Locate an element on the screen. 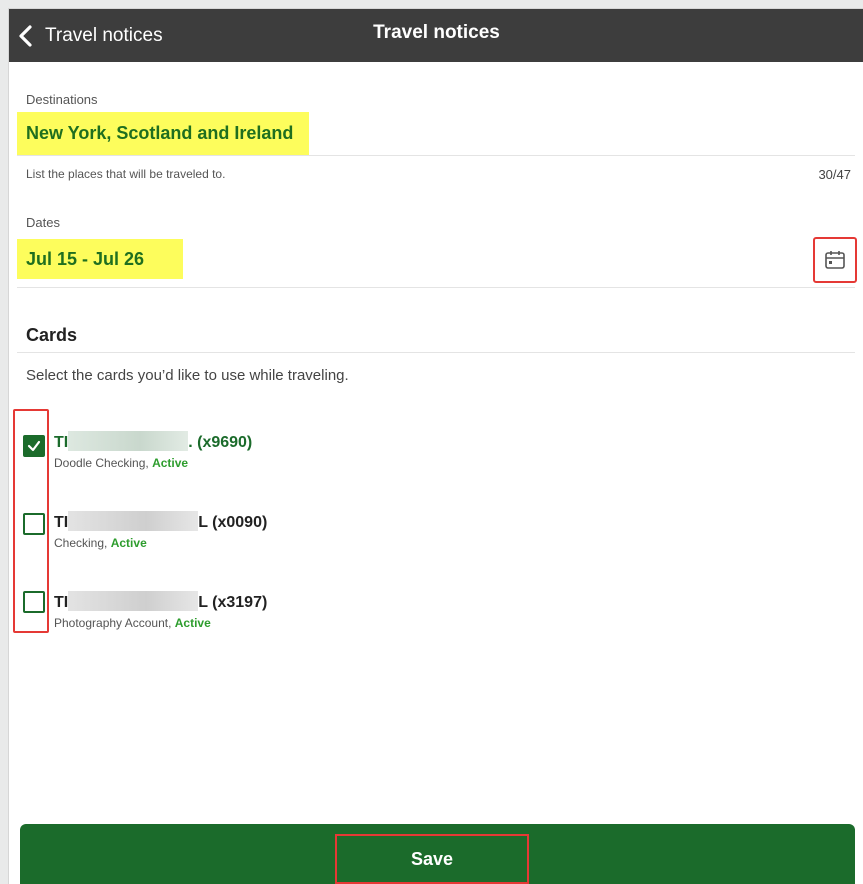 The height and width of the screenshot is (884, 863). card-name-end: L (x0090) is located at coordinates (233, 522).